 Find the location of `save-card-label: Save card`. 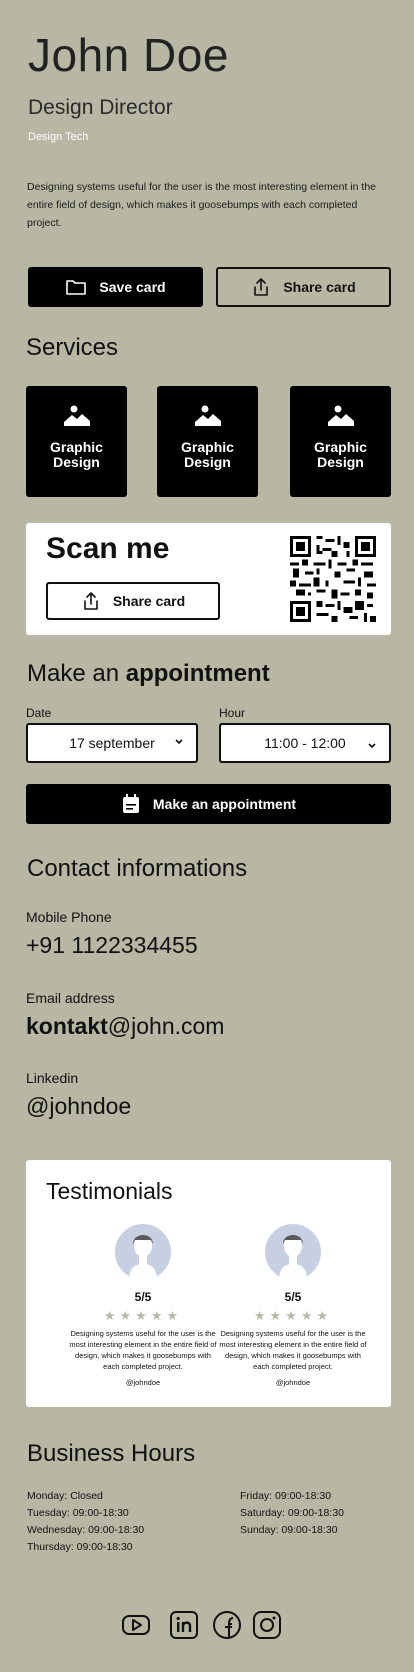

save-card-label: Save card is located at coordinates (132, 287).